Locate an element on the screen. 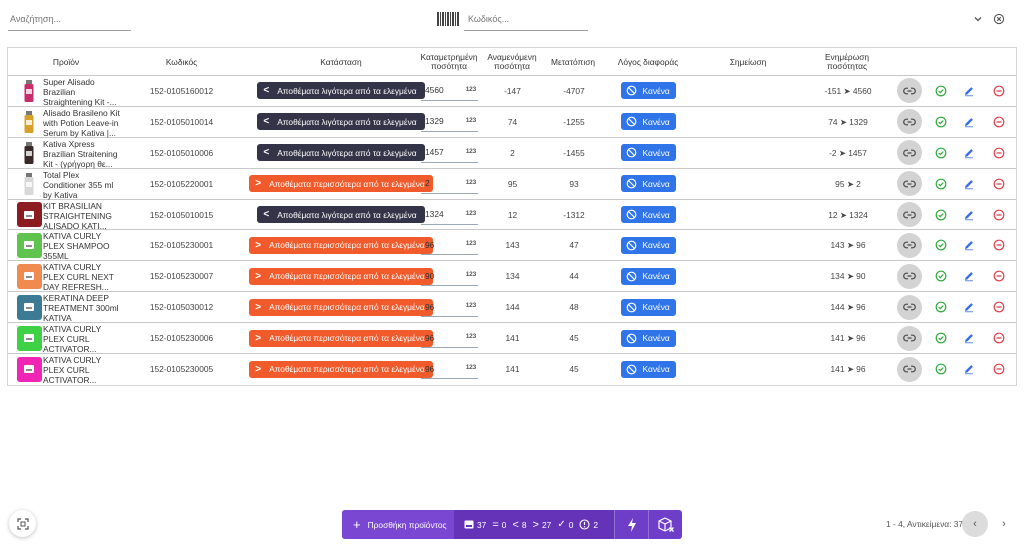  lightning-button is located at coordinates (631, 524).